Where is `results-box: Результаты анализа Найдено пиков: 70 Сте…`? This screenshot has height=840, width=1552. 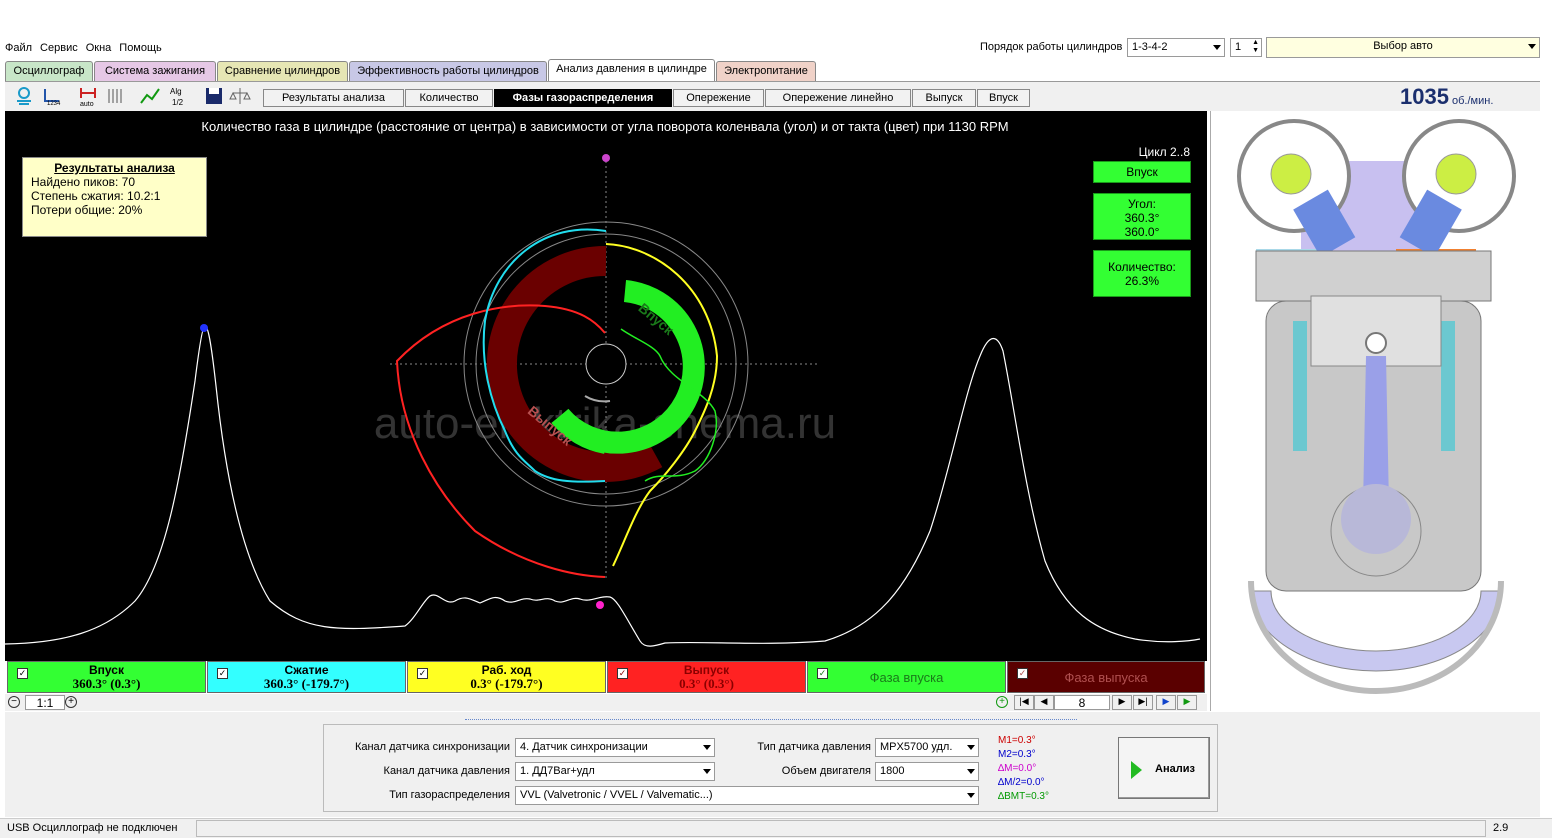
results-box: Результаты анализа Найдено пиков: 70 Сте… is located at coordinates (114, 197).